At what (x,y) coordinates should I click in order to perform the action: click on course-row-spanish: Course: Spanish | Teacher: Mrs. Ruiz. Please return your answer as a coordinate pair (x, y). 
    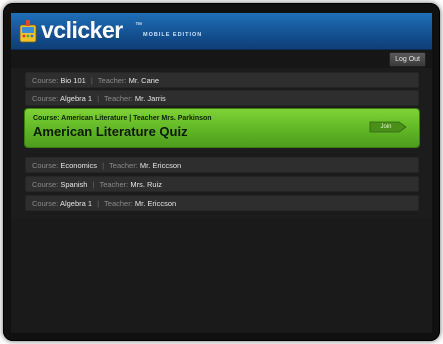
    Looking at the image, I should click on (222, 184).